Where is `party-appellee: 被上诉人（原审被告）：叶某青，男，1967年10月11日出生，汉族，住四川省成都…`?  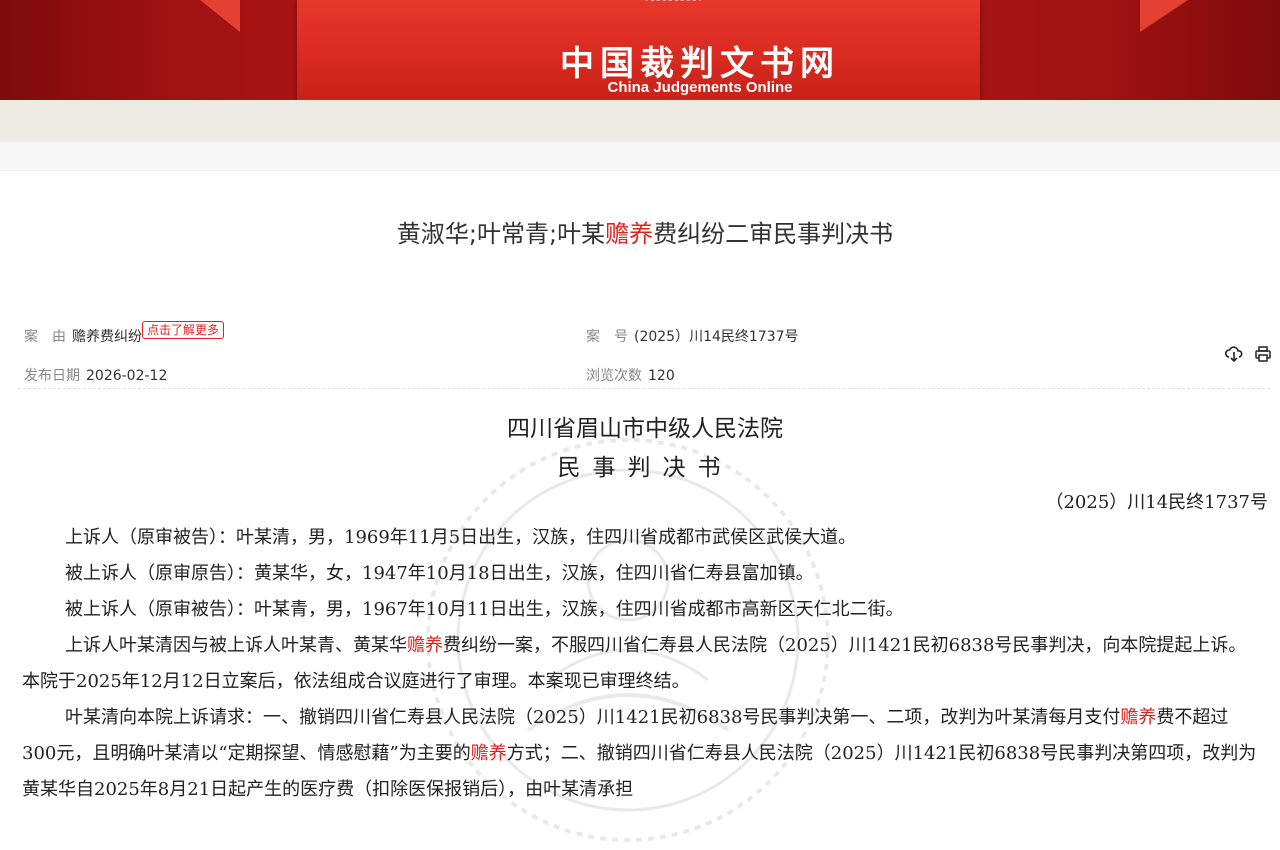
party-appellee: 被上诉人（原审被告）：叶某青，男，1967年10月11日出生，汉族，住四川省成都… is located at coordinates (640, 610).